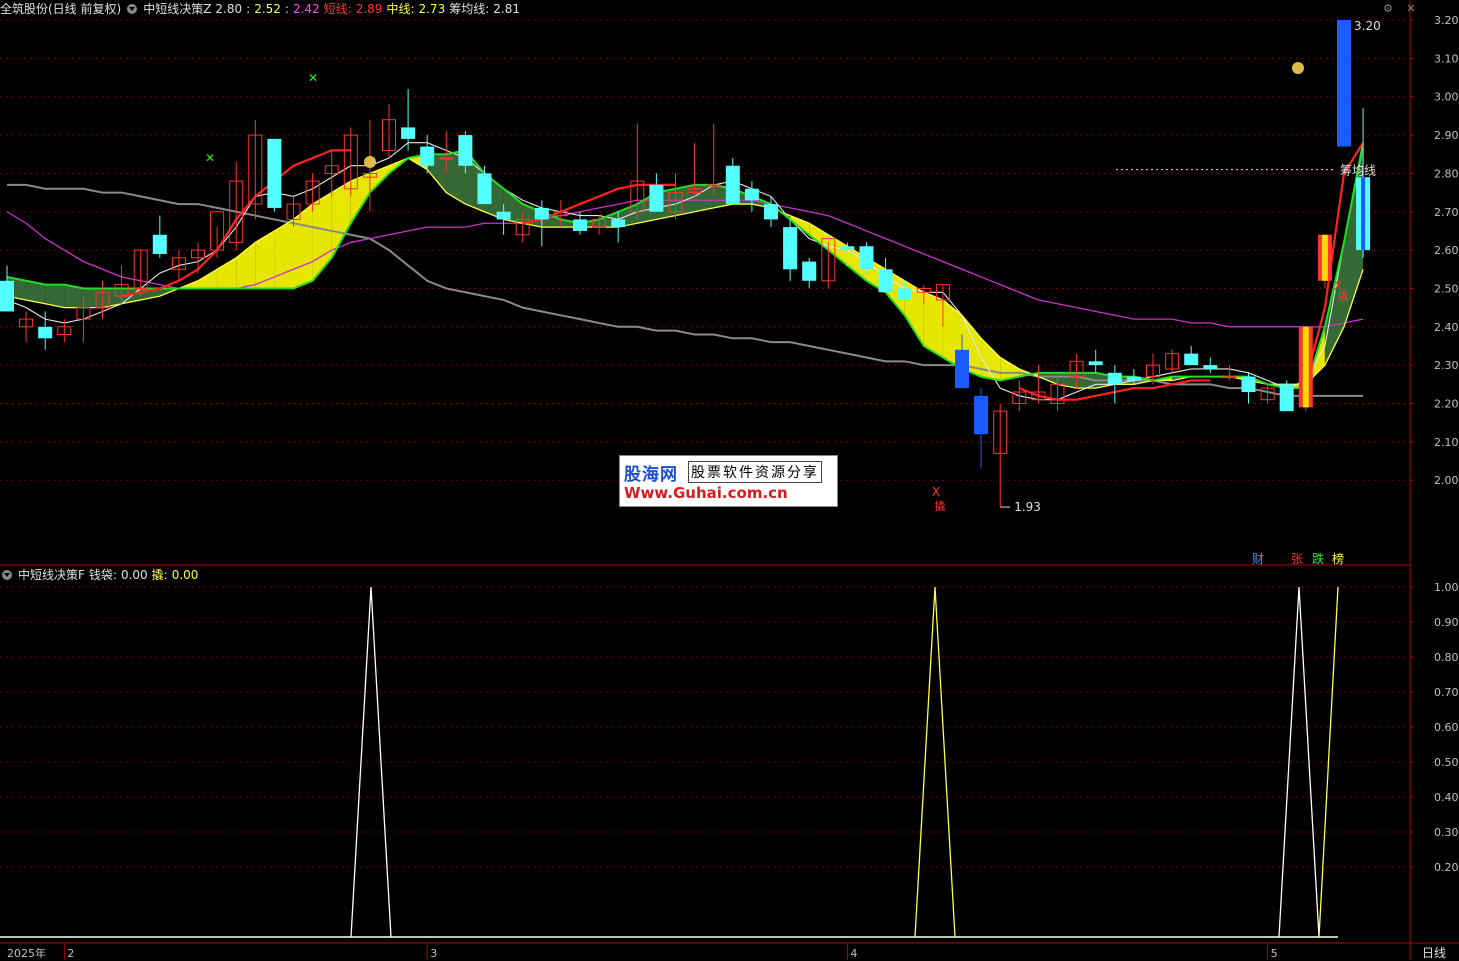  What do you see at coordinates (229, 9) in the screenshot?
I see `value-1: 2.80` at bounding box center [229, 9].